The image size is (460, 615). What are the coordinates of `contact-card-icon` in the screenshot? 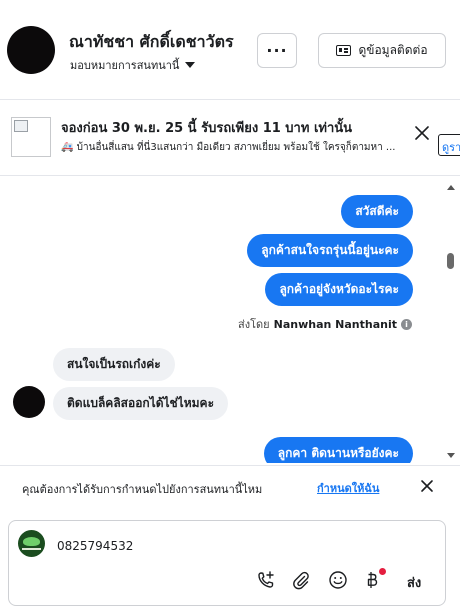 It's located at (344, 50).